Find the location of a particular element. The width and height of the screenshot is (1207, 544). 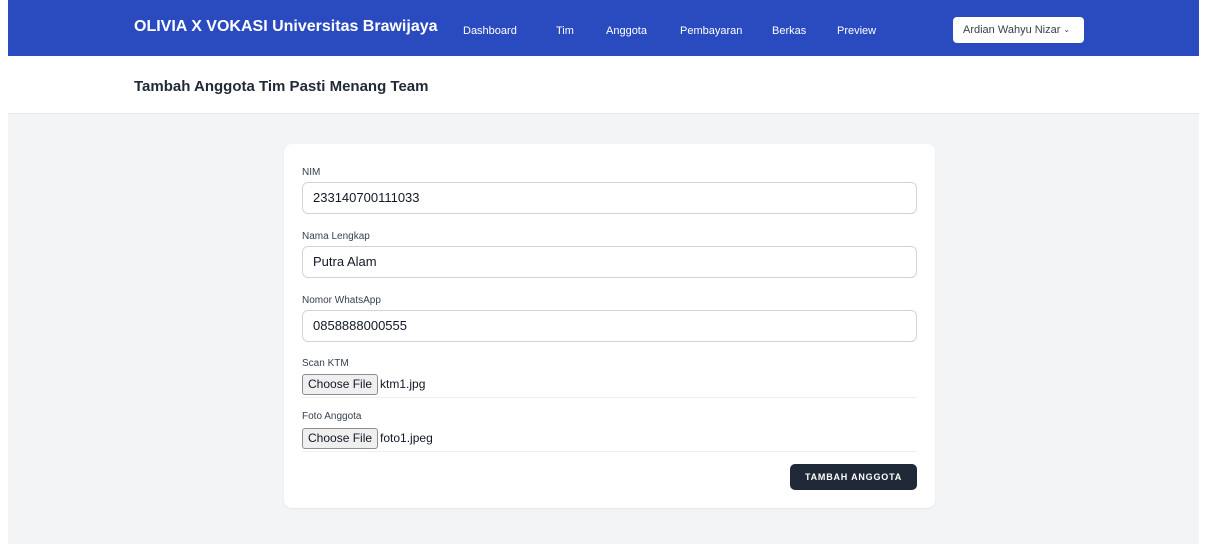

brand-title: OLIVIA X VOKASI Universitas Brawijaya is located at coordinates (286, 27).